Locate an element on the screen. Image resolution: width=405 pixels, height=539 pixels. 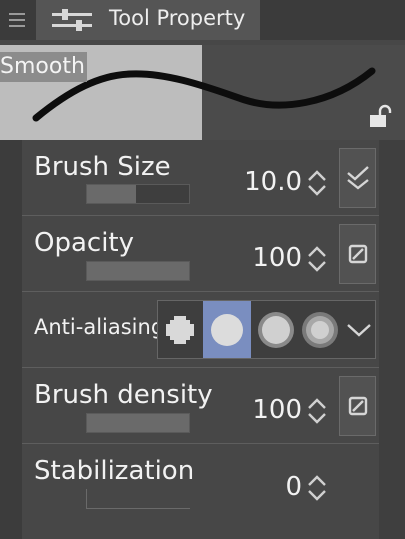
slider-opacity is located at coordinates (138, 271).